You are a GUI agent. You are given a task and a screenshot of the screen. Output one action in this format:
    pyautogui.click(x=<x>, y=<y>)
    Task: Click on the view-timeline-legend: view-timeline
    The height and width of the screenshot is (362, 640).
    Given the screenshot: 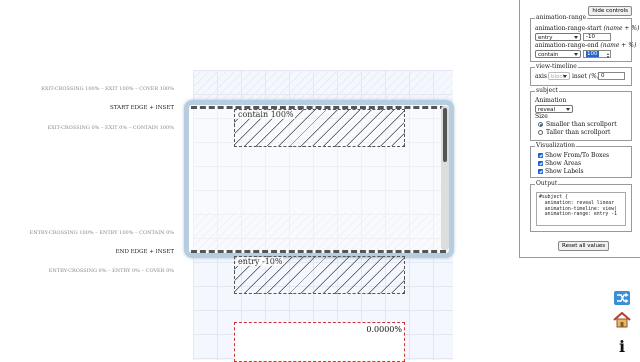 What is the action you would take?
    pyautogui.click(x=556, y=66)
    